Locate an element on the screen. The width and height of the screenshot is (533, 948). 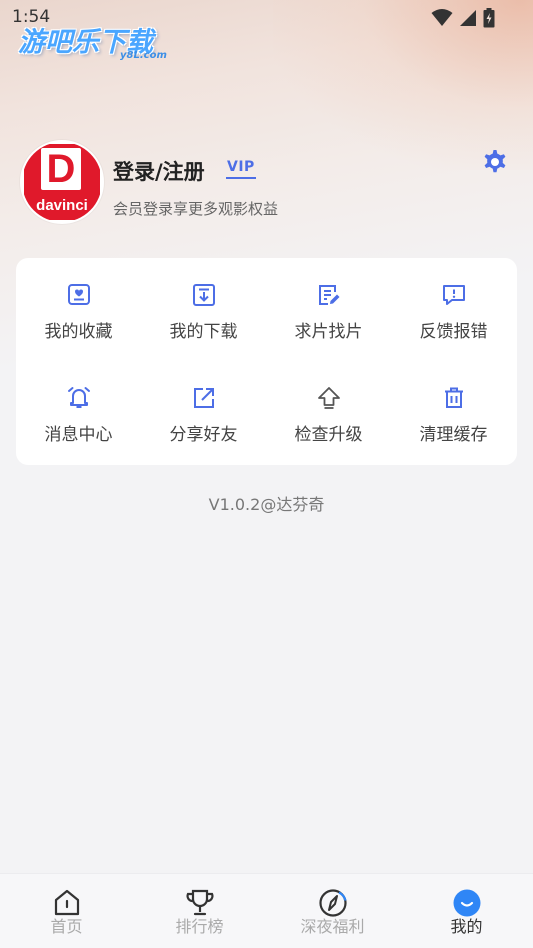
wifi-icon is located at coordinates (442, 17).